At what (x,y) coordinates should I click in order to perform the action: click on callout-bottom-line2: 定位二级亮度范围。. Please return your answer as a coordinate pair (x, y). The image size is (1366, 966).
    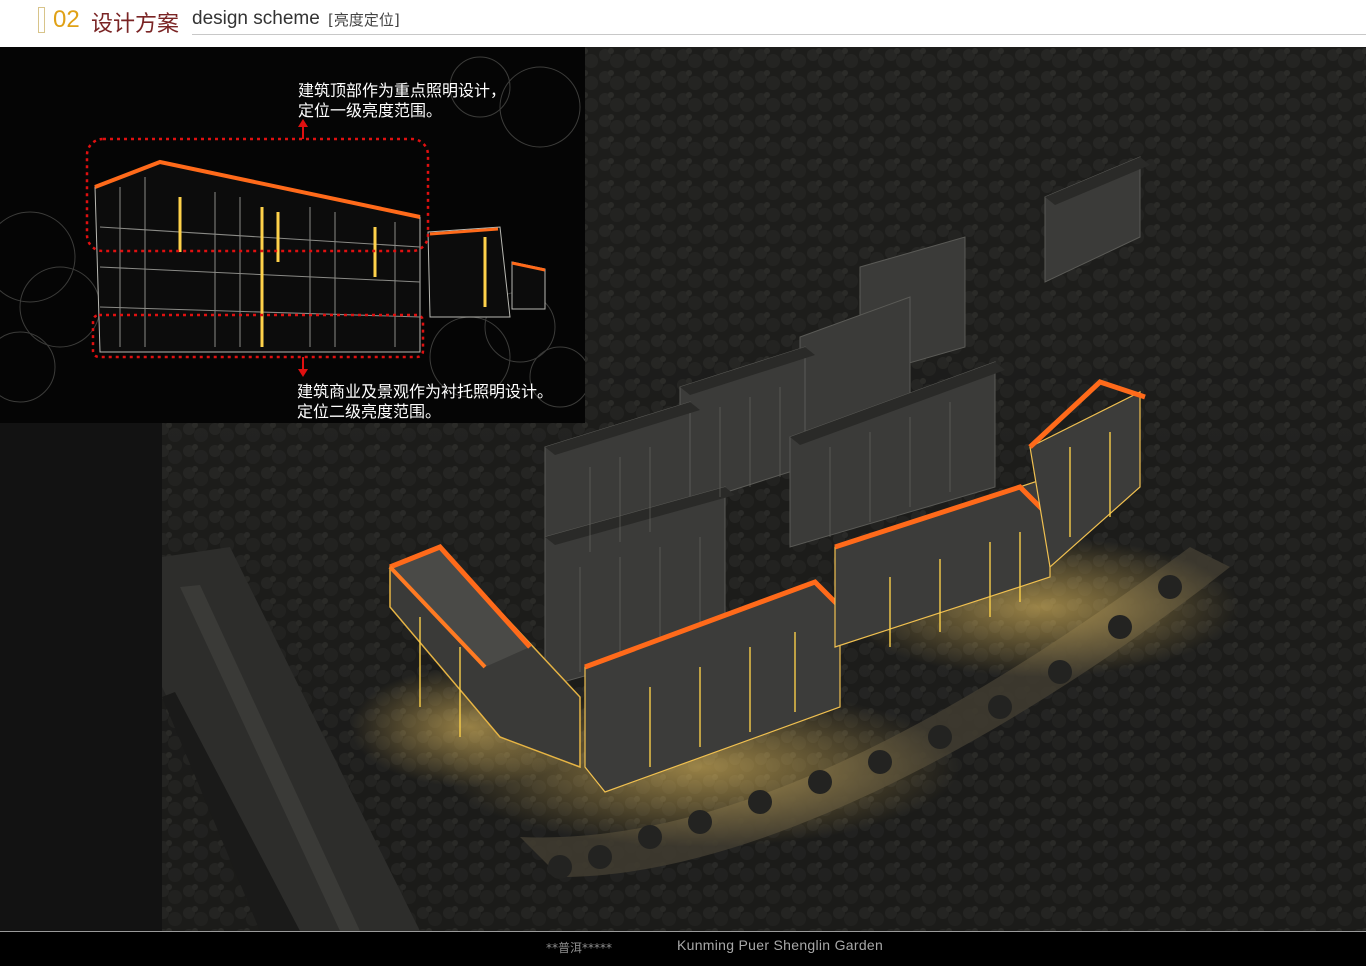
    Looking at the image, I should click on (369, 411).